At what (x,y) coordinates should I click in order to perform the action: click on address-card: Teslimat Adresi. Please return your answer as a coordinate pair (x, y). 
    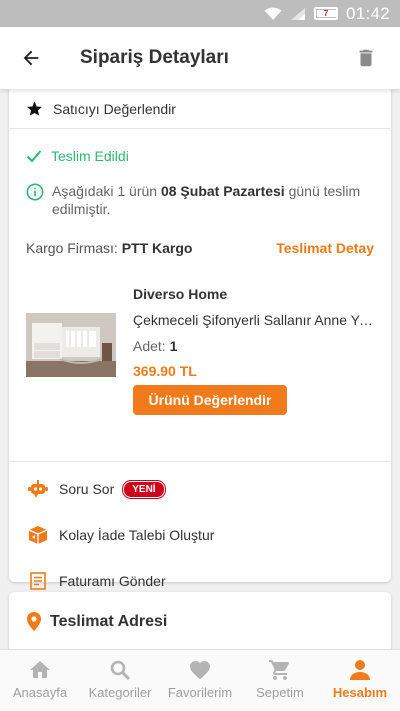
    Looking at the image, I should click on (200, 620).